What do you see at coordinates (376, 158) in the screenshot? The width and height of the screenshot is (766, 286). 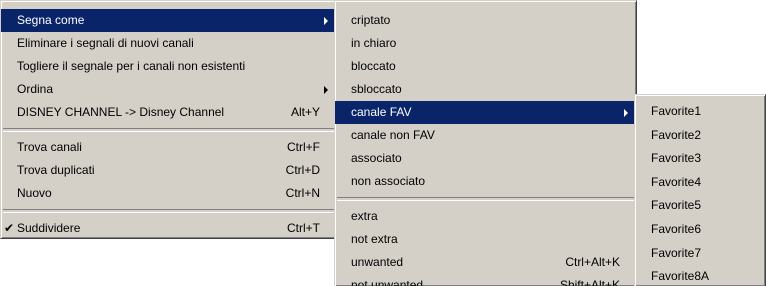 I see `menu-item-label: associato` at bounding box center [376, 158].